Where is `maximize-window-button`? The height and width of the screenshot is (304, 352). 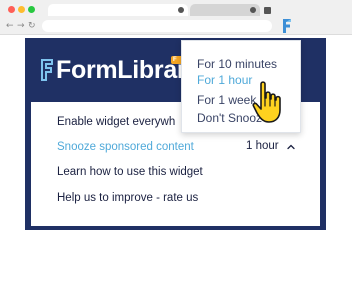
maximize-window-button is located at coordinates (31, 9).